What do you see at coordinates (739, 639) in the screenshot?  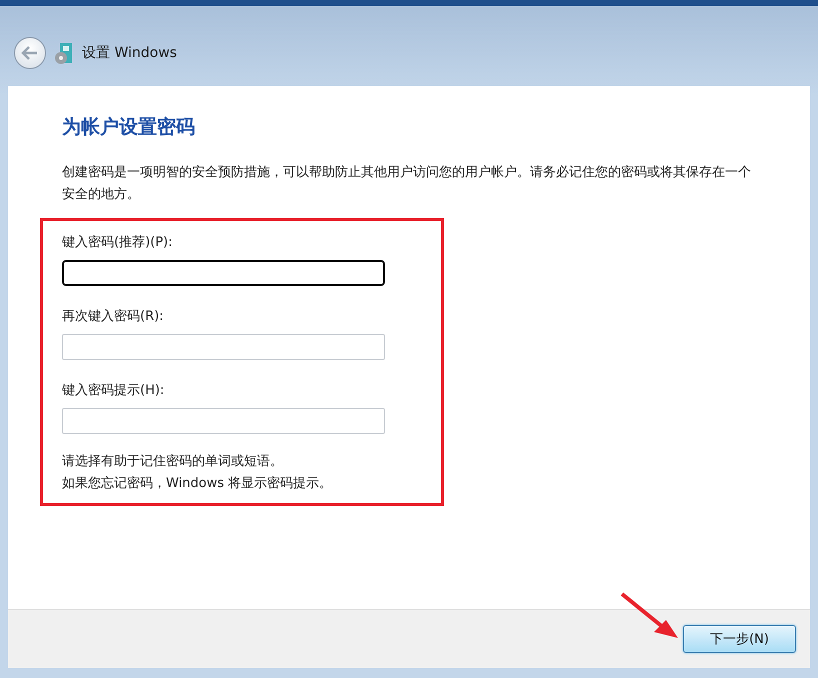 I see `next-button: 下一步(N)` at bounding box center [739, 639].